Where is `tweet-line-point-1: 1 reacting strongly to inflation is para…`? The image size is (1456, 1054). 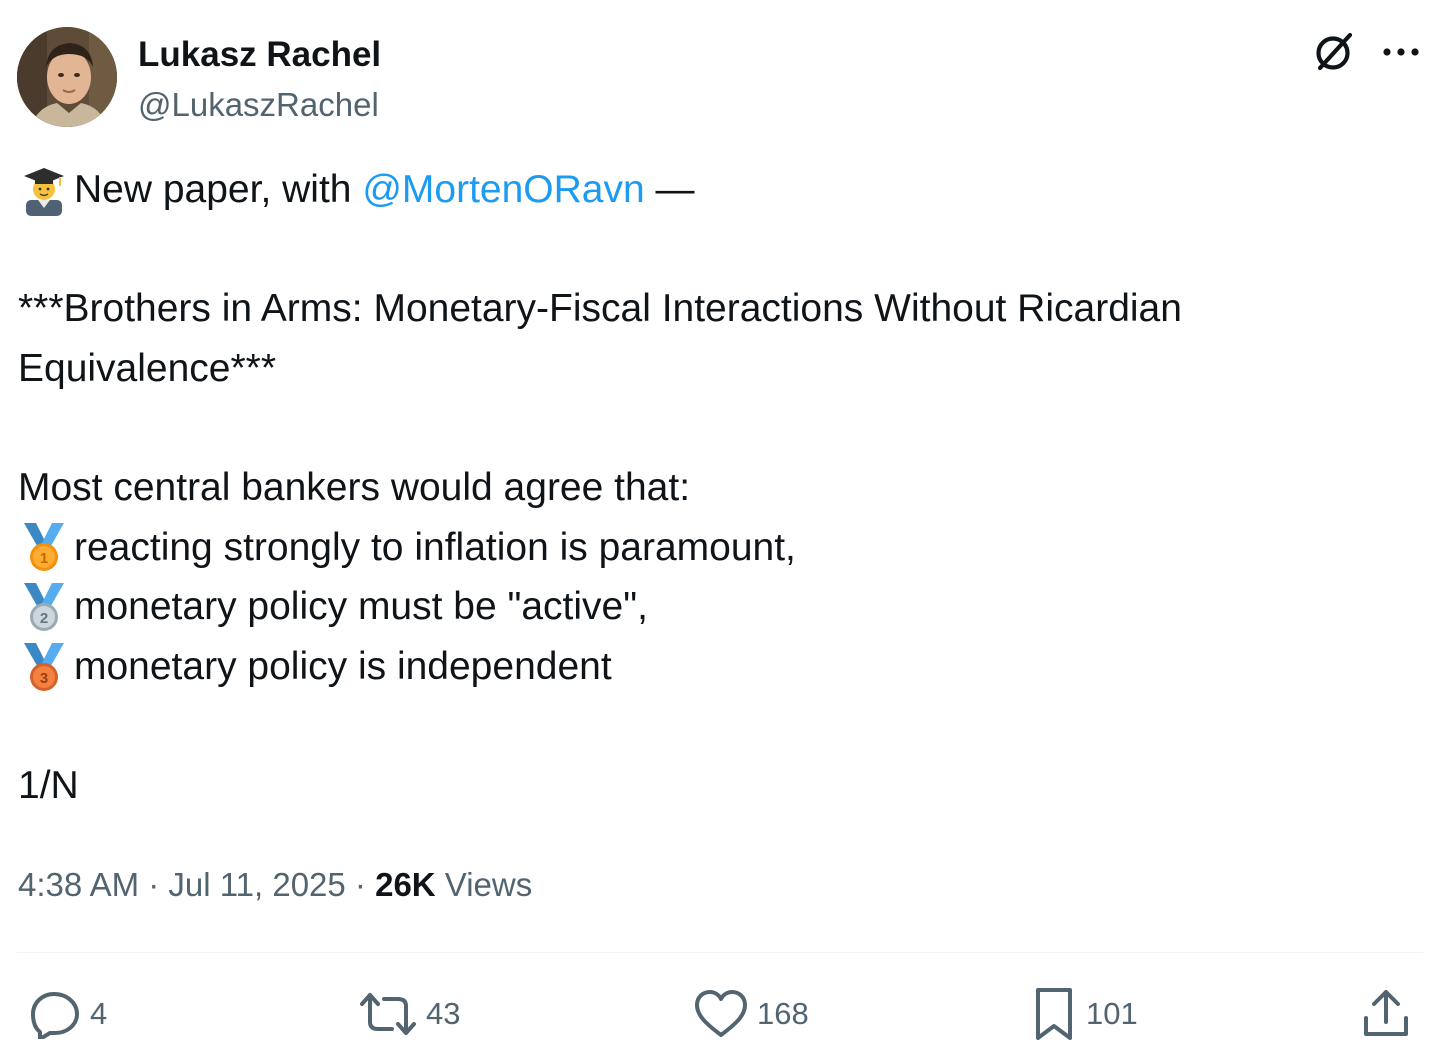
tweet-line-point-1: 1 reacting strongly to inflation is para… is located at coordinates (718, 548).